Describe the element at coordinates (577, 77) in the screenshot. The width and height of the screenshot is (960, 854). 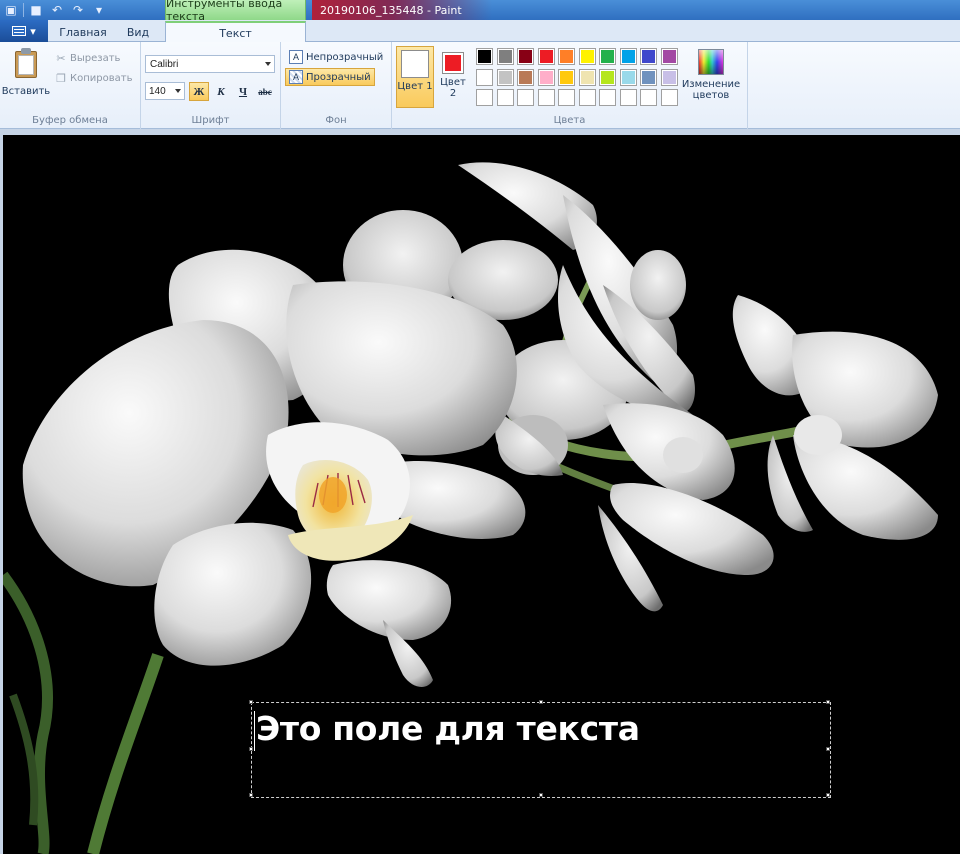
I see `color-palette` at that location.